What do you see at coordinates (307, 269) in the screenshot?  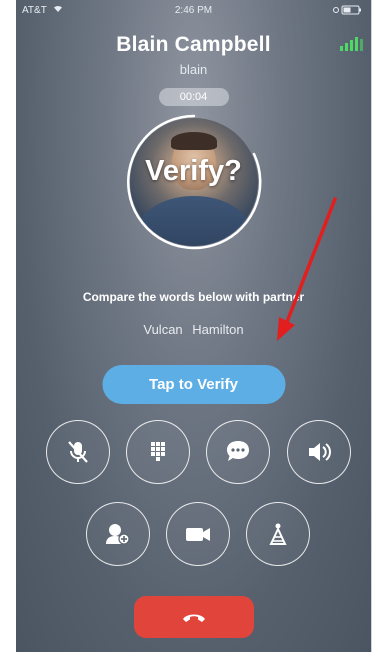 I see `annotation-arrow` at bounding box center [307, 269].